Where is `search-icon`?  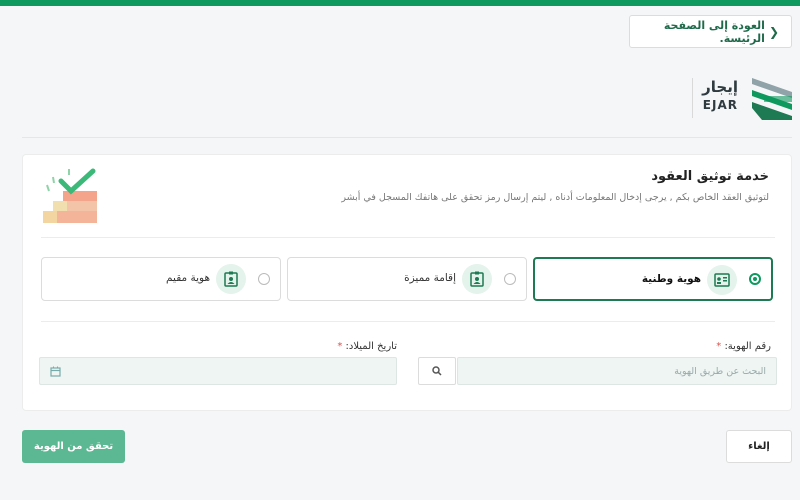
search-icon is located at coordinates (437, 371).